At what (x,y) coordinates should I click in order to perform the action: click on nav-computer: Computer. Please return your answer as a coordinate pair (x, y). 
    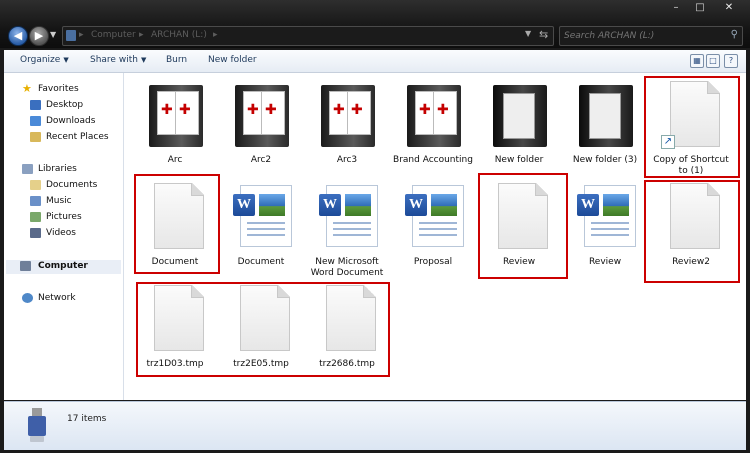
    Looking at the image, I should click on (63, 267).